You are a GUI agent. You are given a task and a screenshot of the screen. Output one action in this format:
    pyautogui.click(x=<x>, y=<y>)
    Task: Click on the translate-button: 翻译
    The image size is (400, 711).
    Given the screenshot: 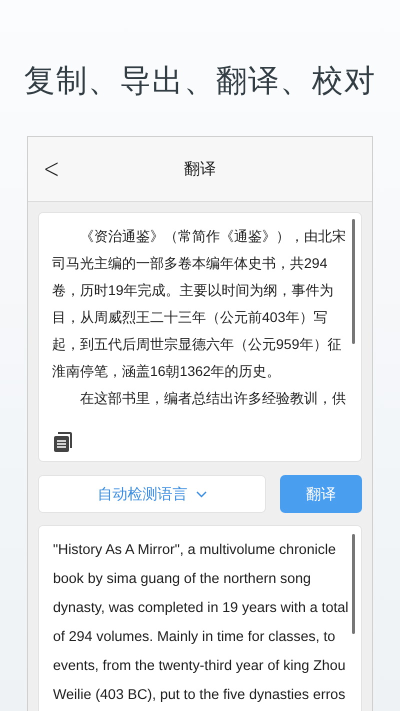 What is the action you would take?
    pyautogui.click(x=321, y=494)
    